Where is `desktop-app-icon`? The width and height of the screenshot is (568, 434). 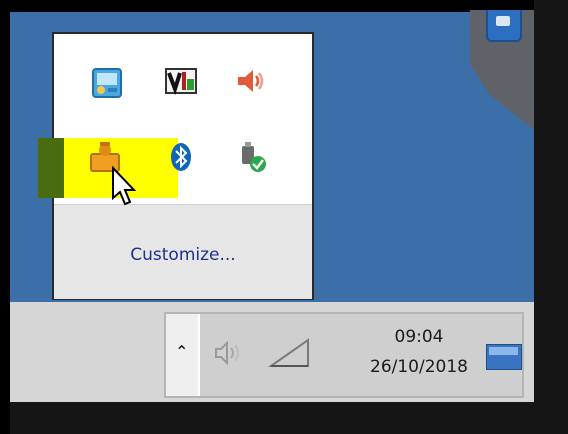
desktop-app-icon is located at coordinates (504, 26).